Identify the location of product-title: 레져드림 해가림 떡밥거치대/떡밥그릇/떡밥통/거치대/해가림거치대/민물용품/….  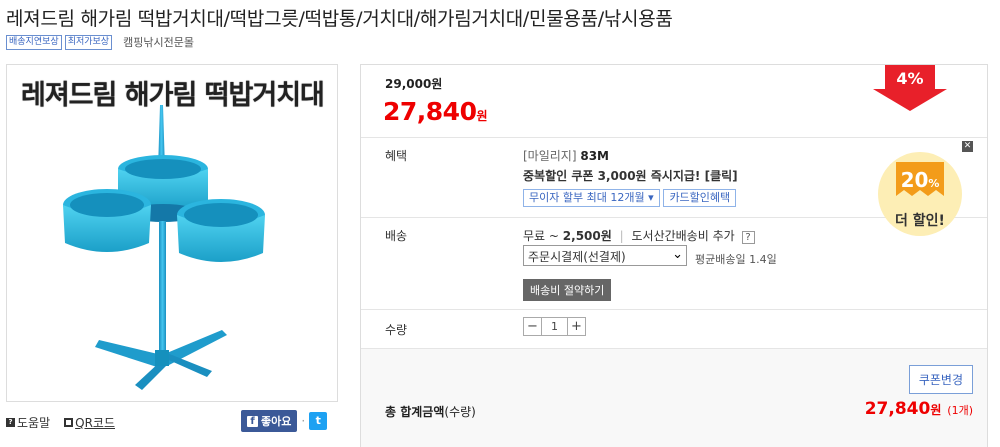
(339, 19).